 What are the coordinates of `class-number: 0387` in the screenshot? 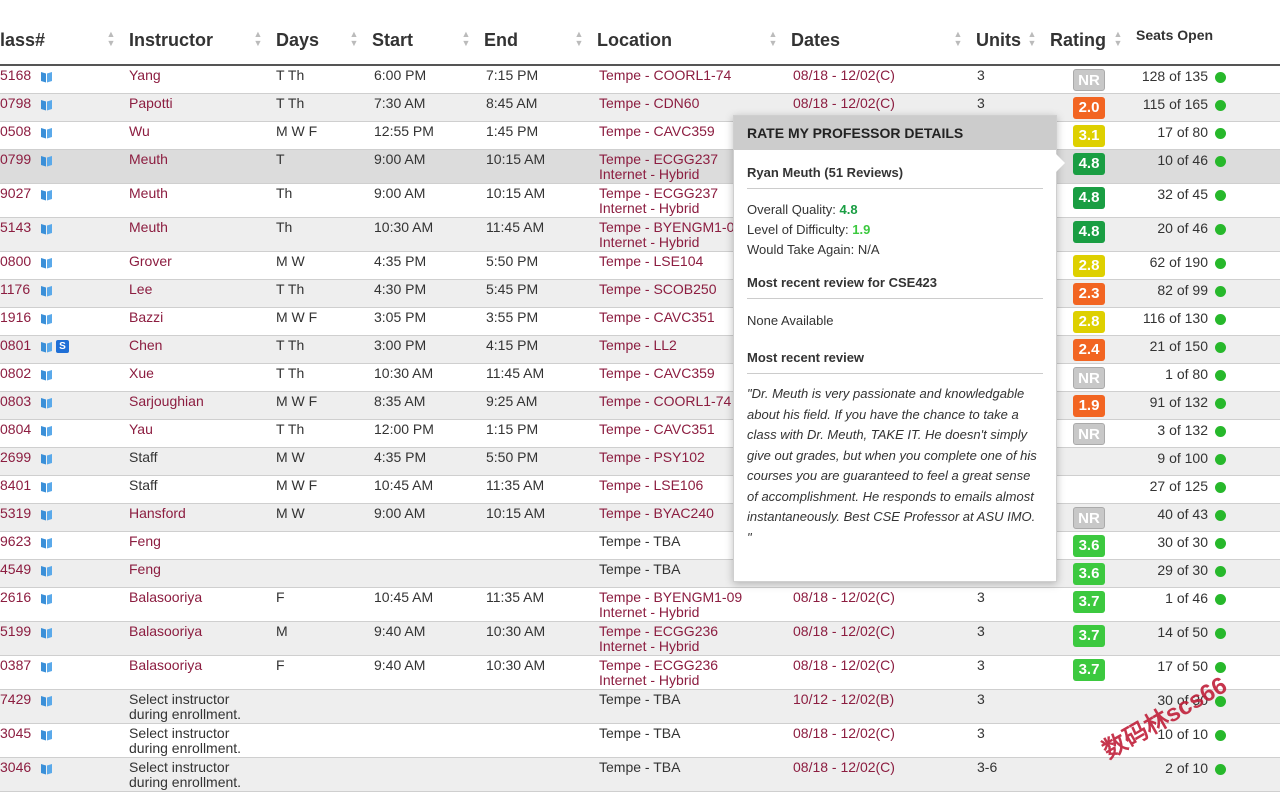 It's located at (15, 665).